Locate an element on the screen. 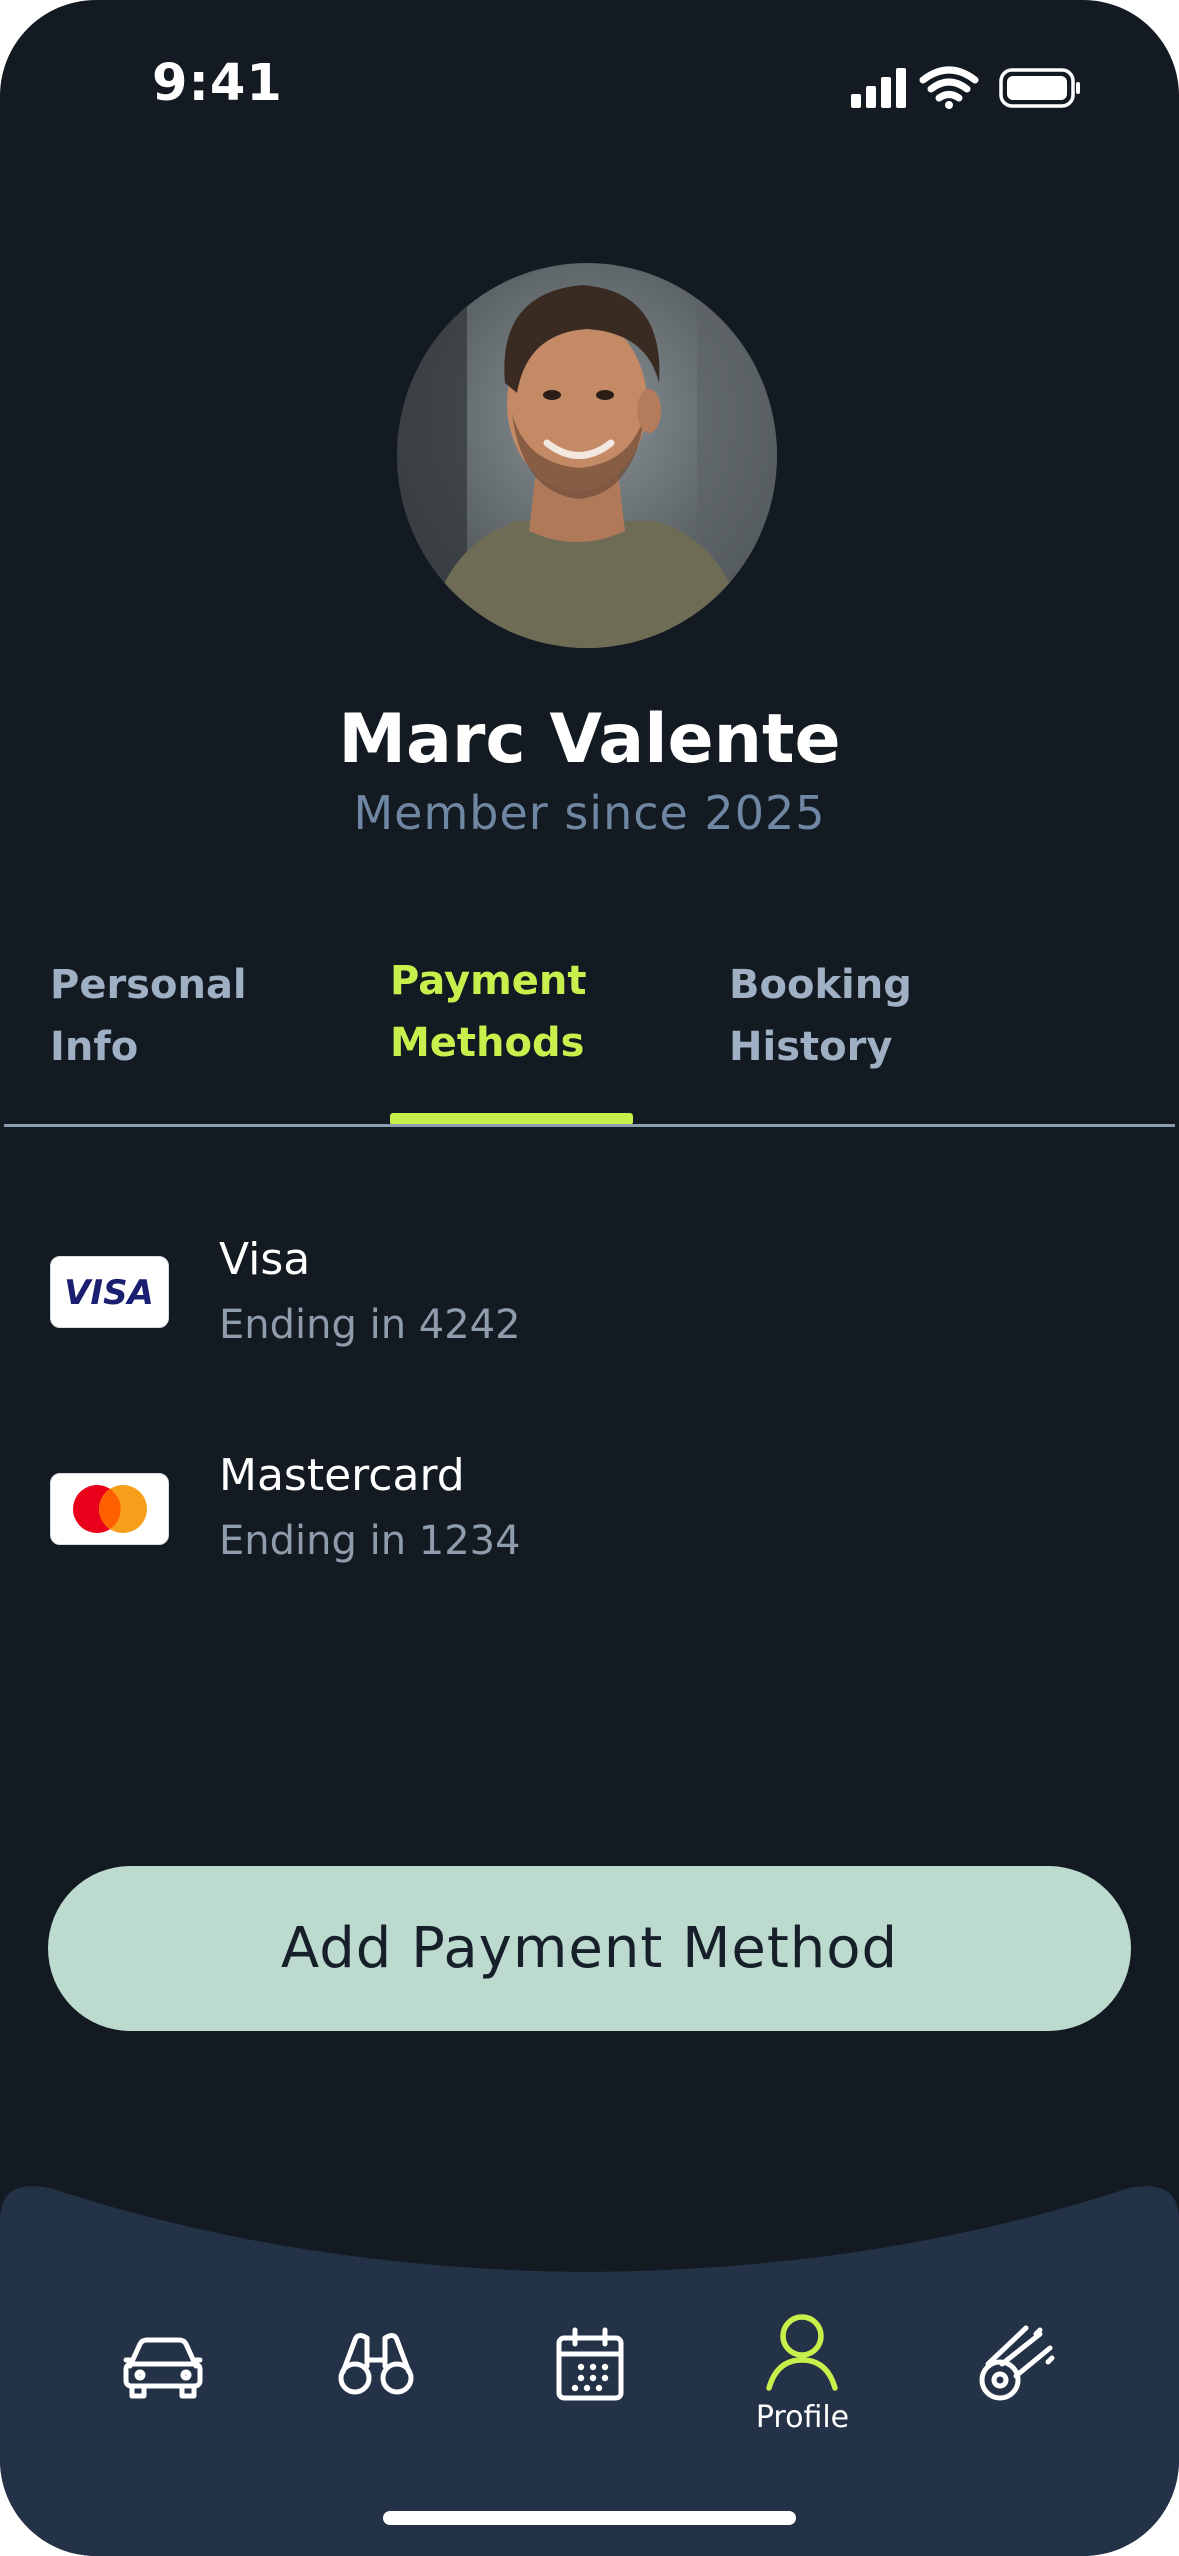  status-icons is located at coordinates (965, 87).